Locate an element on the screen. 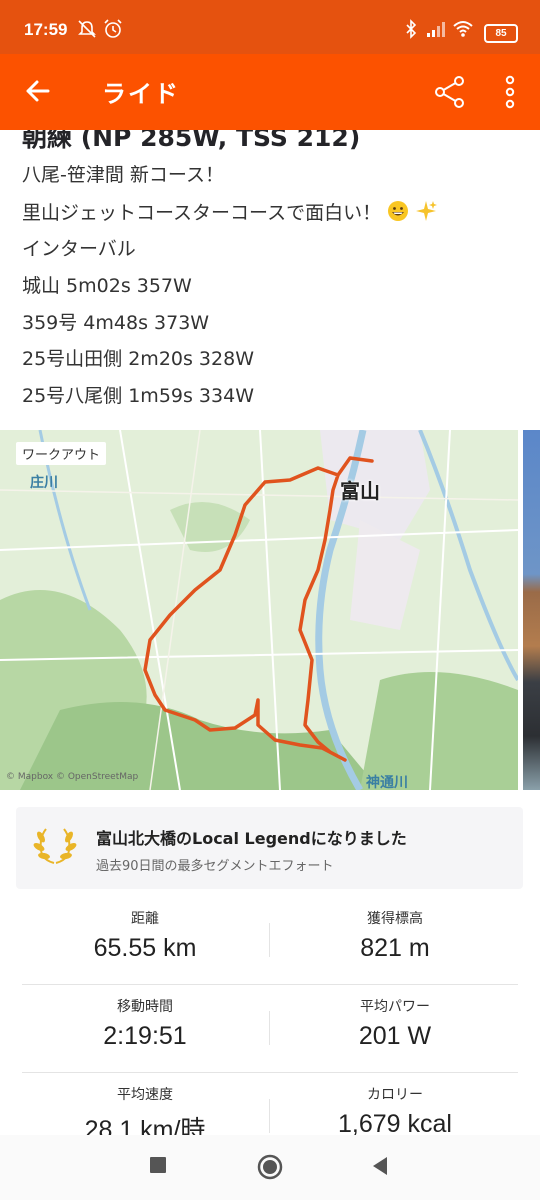 The height and width of the screenshot is (1200, 540). description-line-with-emoji: 里山ジェットコースターコースで面白い！ is located at coordinates (230, 212).